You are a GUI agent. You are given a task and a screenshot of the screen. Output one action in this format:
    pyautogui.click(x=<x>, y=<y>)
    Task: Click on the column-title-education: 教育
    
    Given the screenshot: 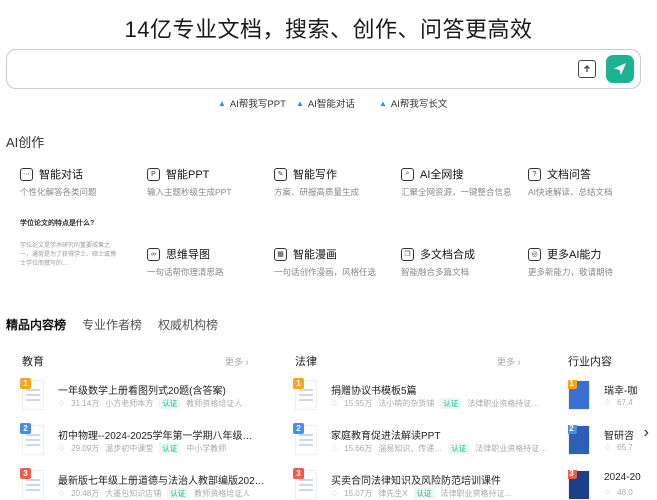 What is the action you would take?
    pyautogui.click(x=33, y=362)
    